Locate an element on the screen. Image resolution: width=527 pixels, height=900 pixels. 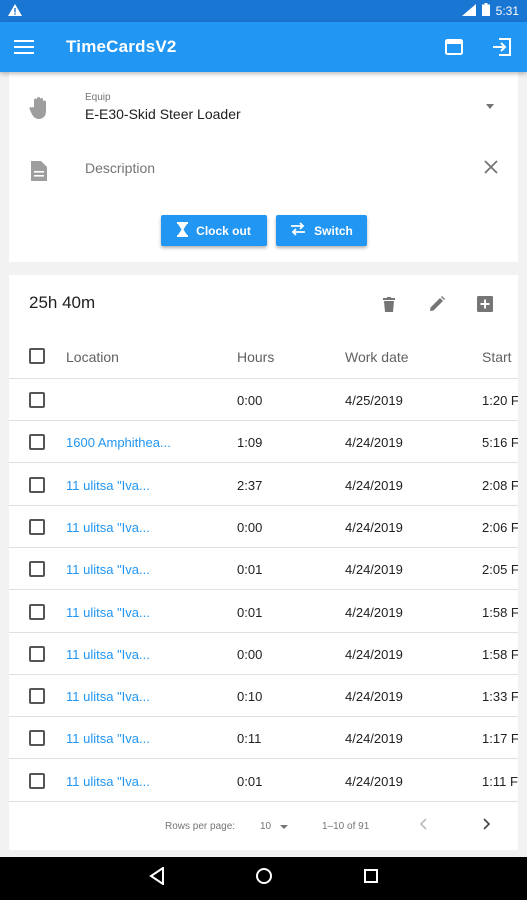
column-header-start: Start is located at coordinates (497, 357).